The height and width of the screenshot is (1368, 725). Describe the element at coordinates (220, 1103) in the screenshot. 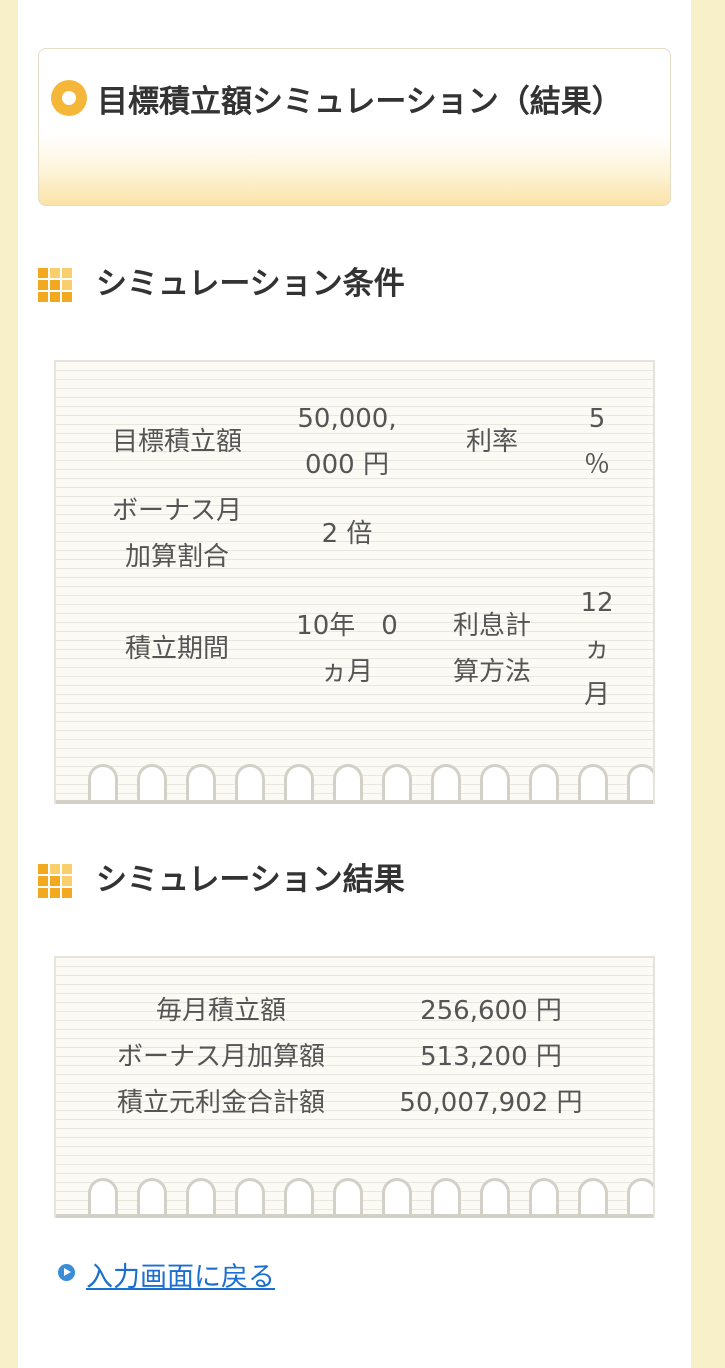

I see `total-amount-label: 積立元利金合計額` at that location.